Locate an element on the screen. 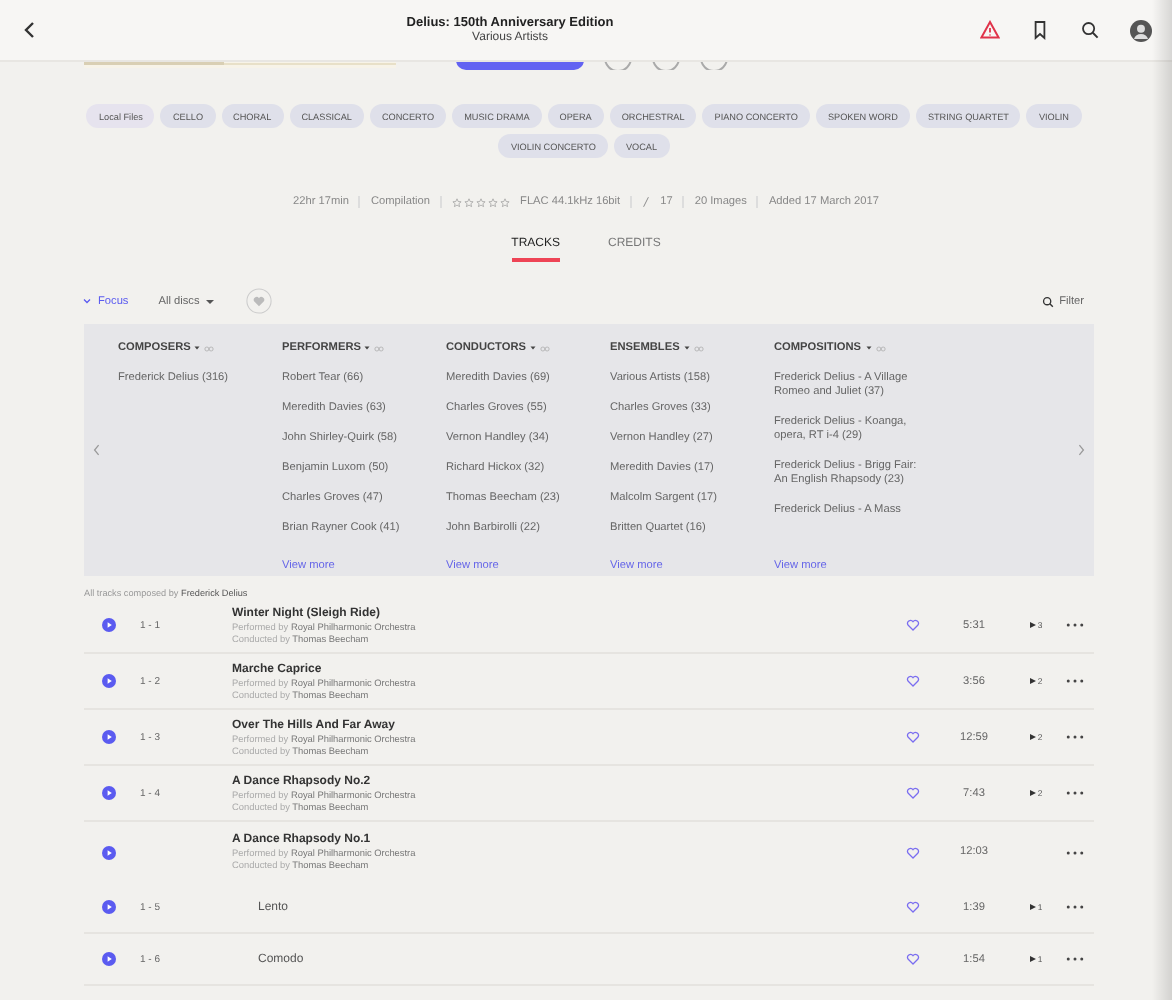  warning-icon is located at coordinates (990, 30).